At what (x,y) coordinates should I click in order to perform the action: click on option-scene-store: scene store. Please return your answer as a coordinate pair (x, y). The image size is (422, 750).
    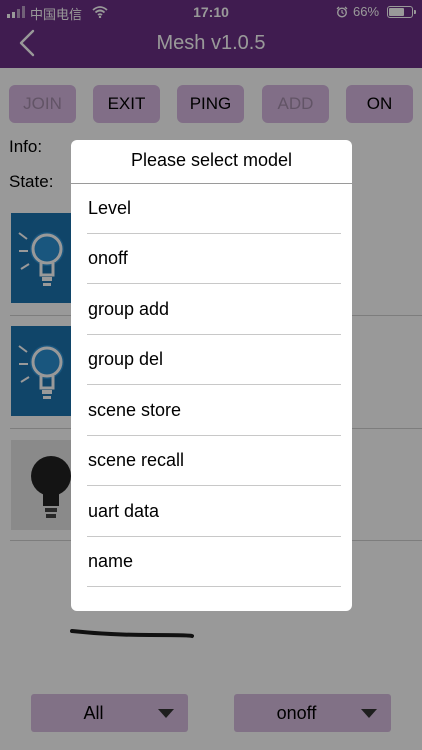
    Looking at the image, I should click on (214, 411).